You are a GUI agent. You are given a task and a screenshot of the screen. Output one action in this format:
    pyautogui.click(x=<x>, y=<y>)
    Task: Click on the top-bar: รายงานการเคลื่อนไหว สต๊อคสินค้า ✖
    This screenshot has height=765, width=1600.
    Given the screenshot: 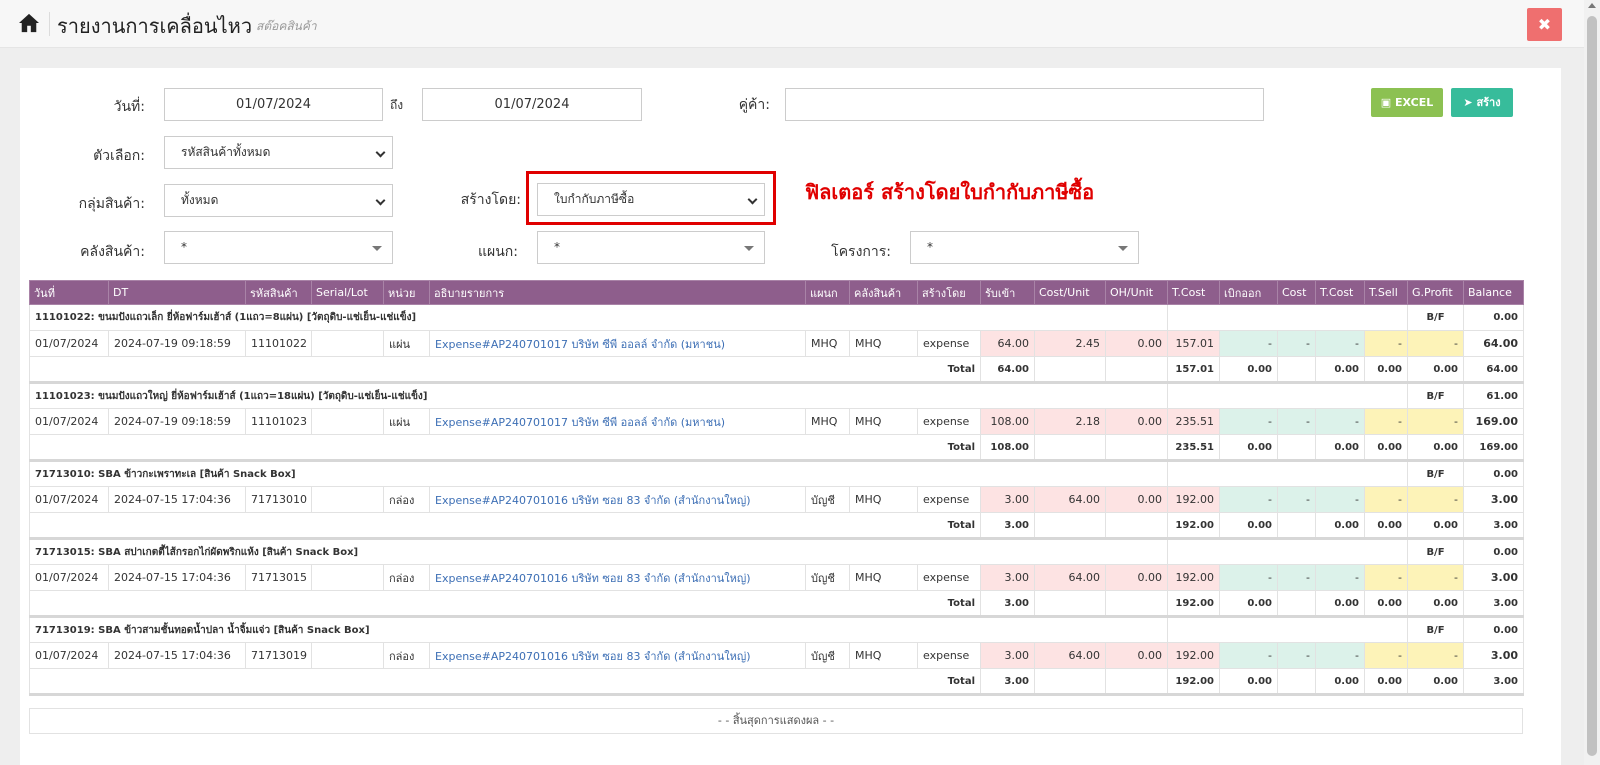 What is the action you would take?
    pyautogui.click(x=792, y=24)
    